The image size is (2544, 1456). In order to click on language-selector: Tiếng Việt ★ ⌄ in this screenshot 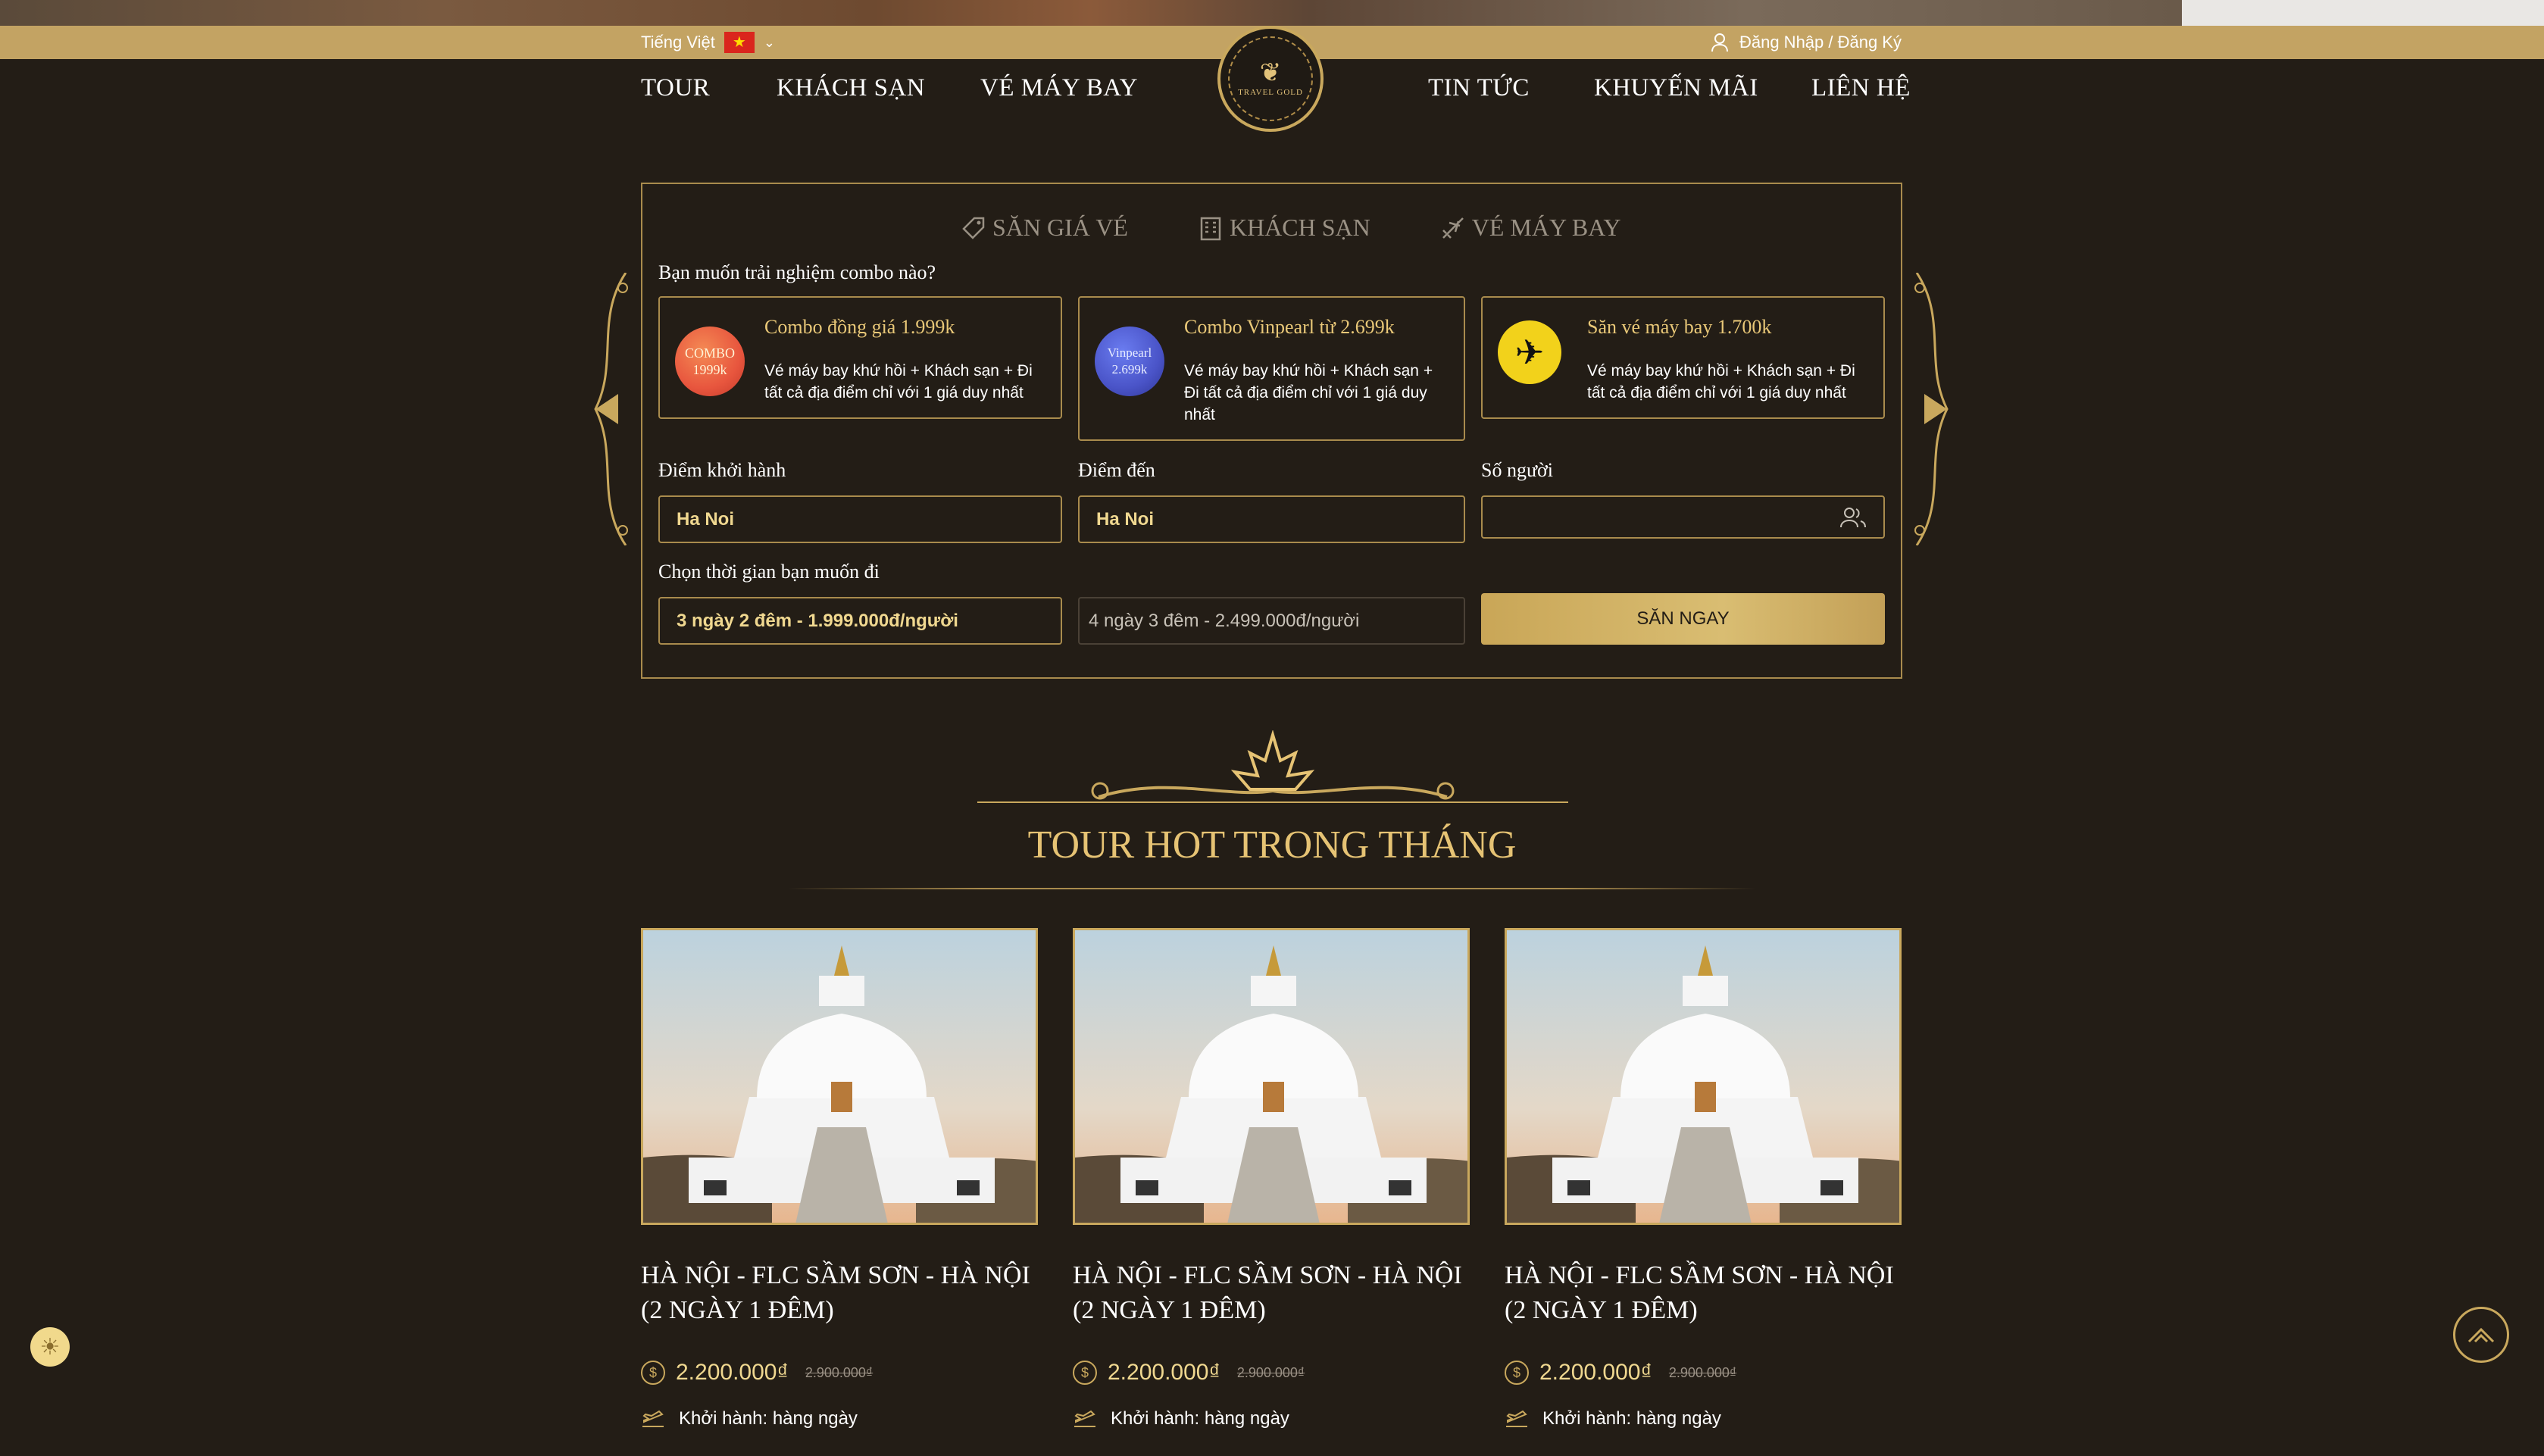, I will do `click(708, 42)`.